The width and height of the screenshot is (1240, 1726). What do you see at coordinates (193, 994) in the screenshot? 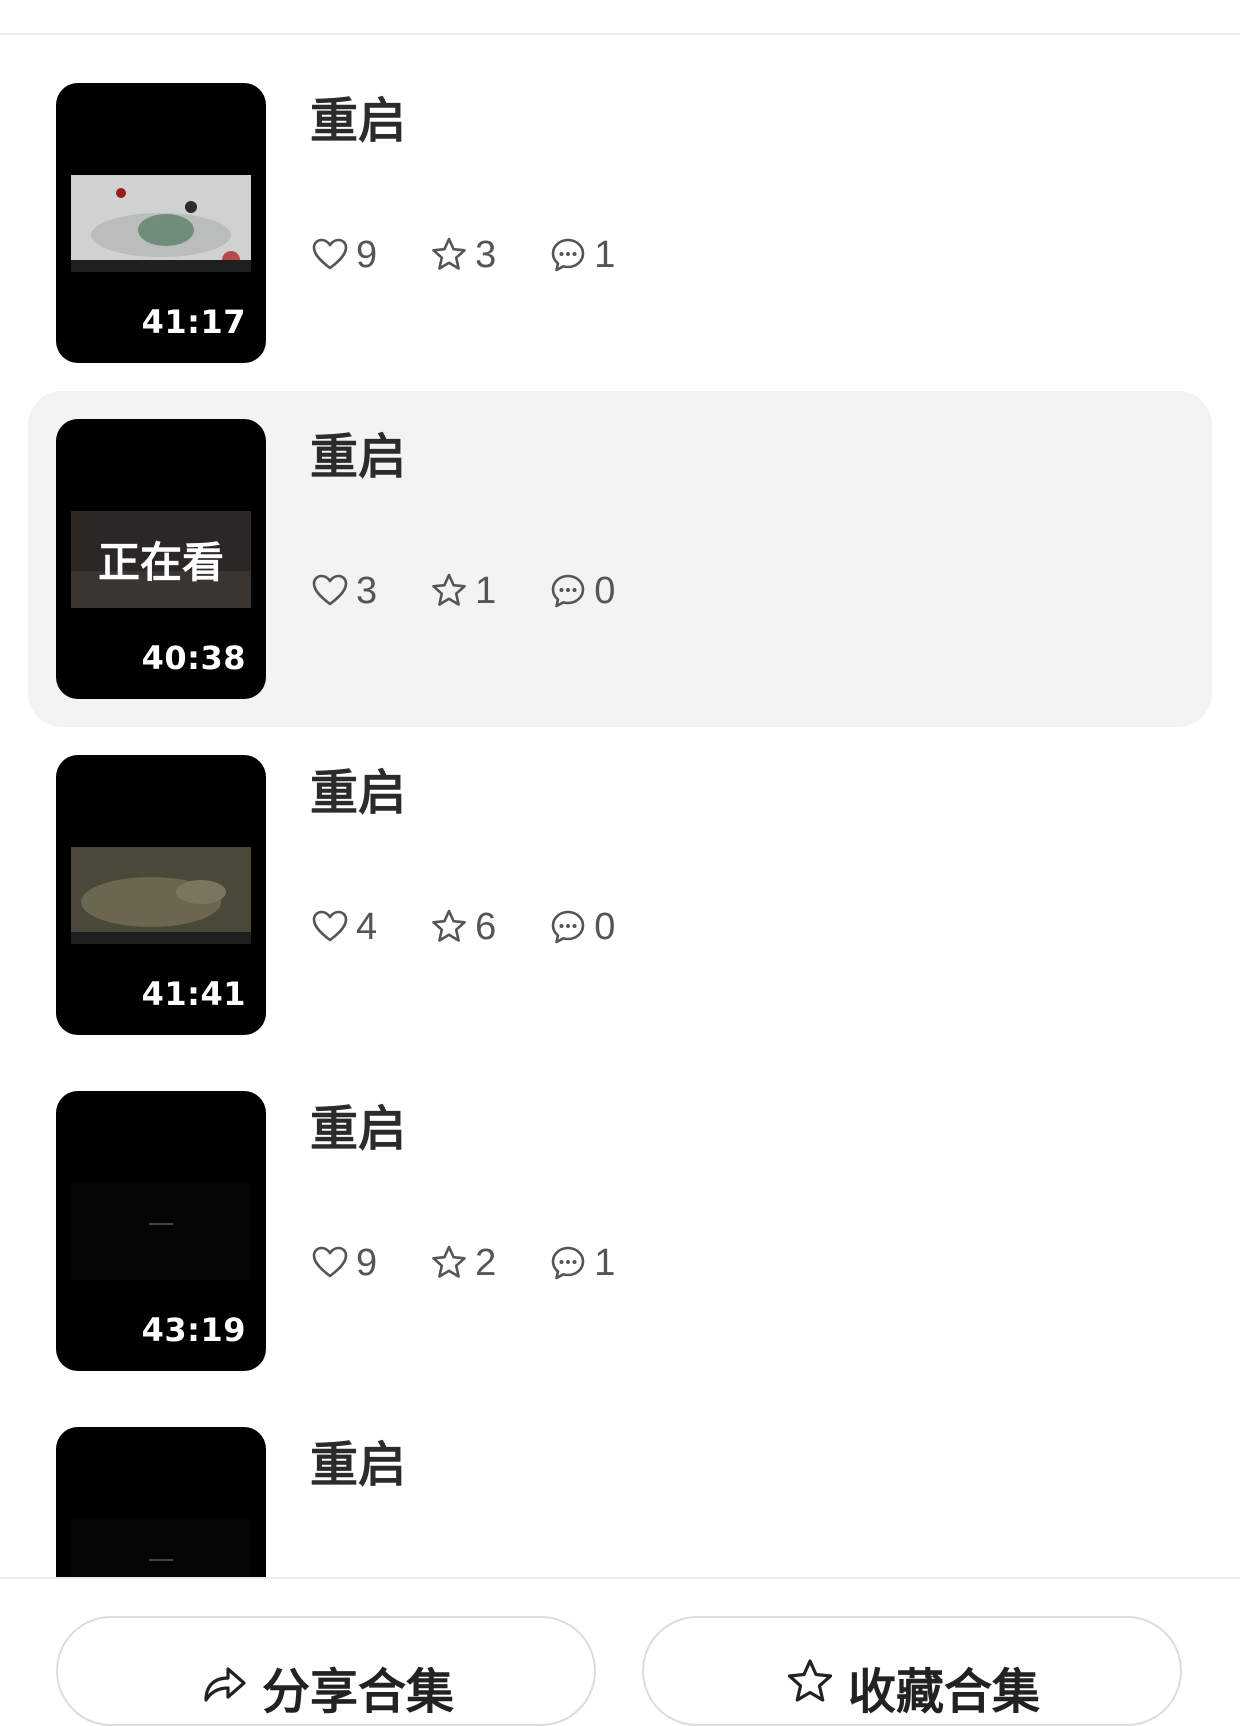
I see `episode-duration: 41:41` at bounding box center [193, 994].